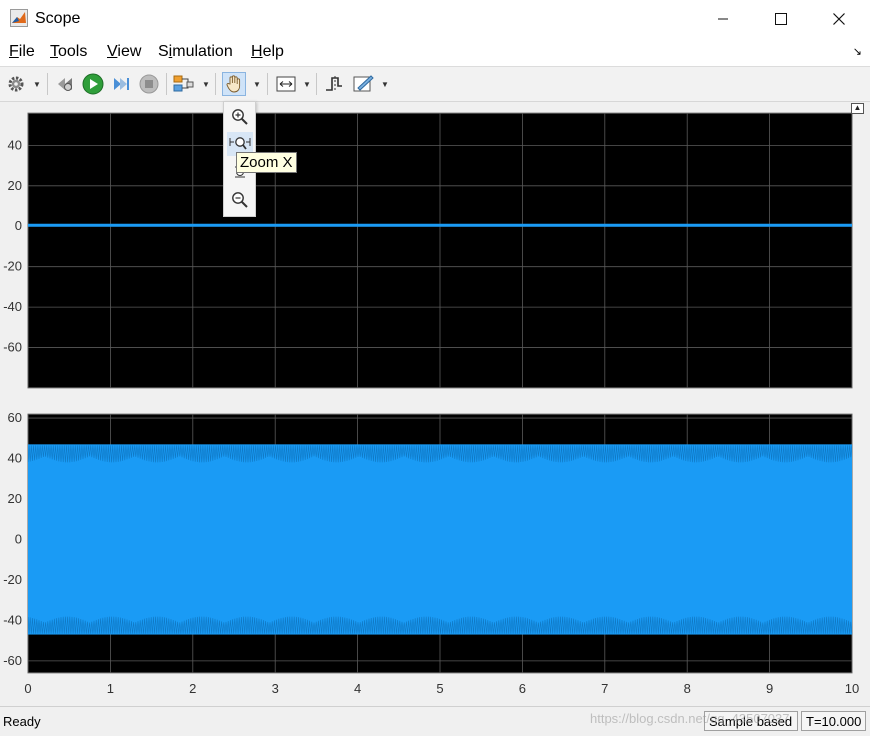 The height and width of the screenshot is (736, 870). I want to click on window-title: Scope, so click(58, 18).